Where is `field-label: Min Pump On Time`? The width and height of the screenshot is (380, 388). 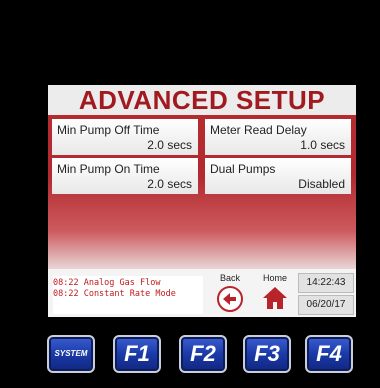 field-label: Min Pump On Time is located at coordinates (108, 169).